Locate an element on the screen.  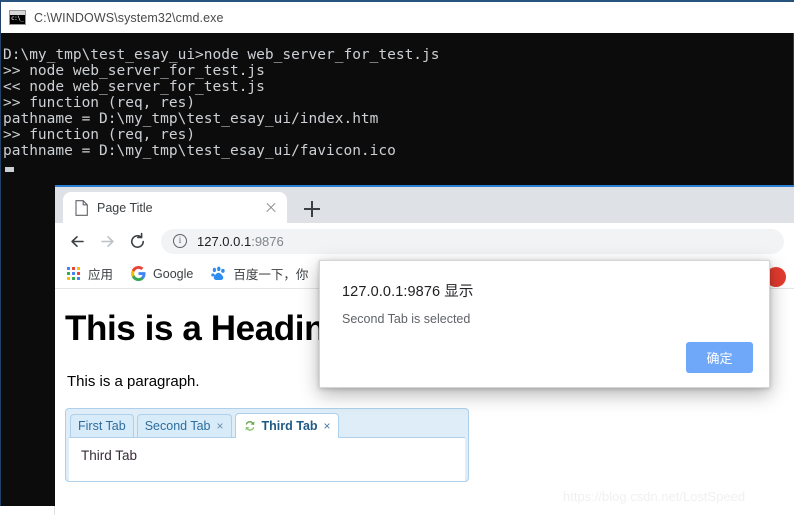
bookmark-google: Google is located at coordinates (162, 273).